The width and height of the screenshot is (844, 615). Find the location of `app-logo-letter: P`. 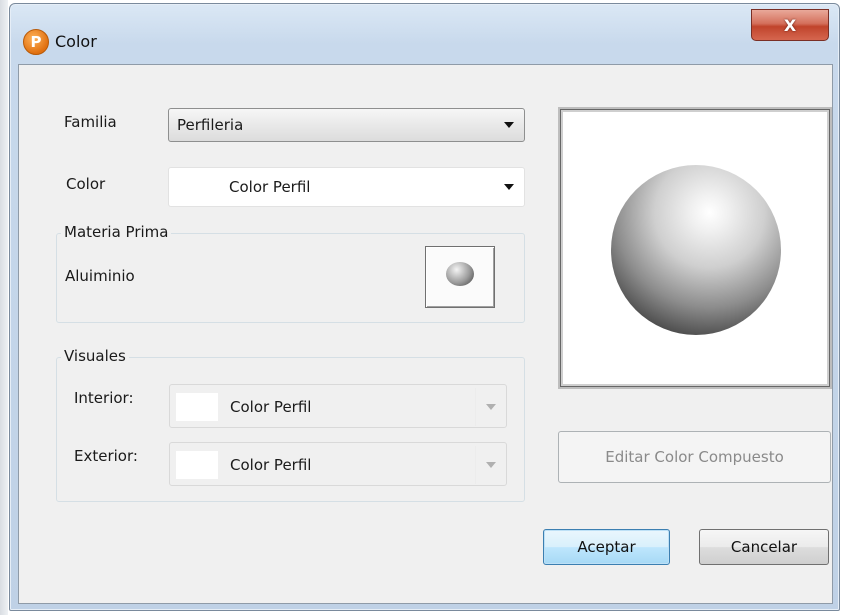

app-logo-letter: P is located at coordinates (36, 42).